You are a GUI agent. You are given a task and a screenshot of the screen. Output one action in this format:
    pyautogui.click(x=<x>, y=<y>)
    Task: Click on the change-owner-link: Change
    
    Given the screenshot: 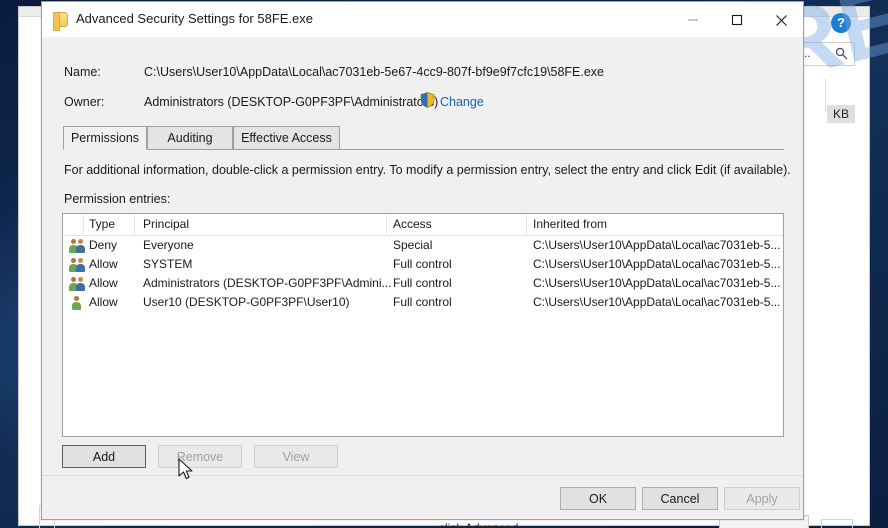 What is the action you would take?
    pyautogui.click(x=462, y=102)
    